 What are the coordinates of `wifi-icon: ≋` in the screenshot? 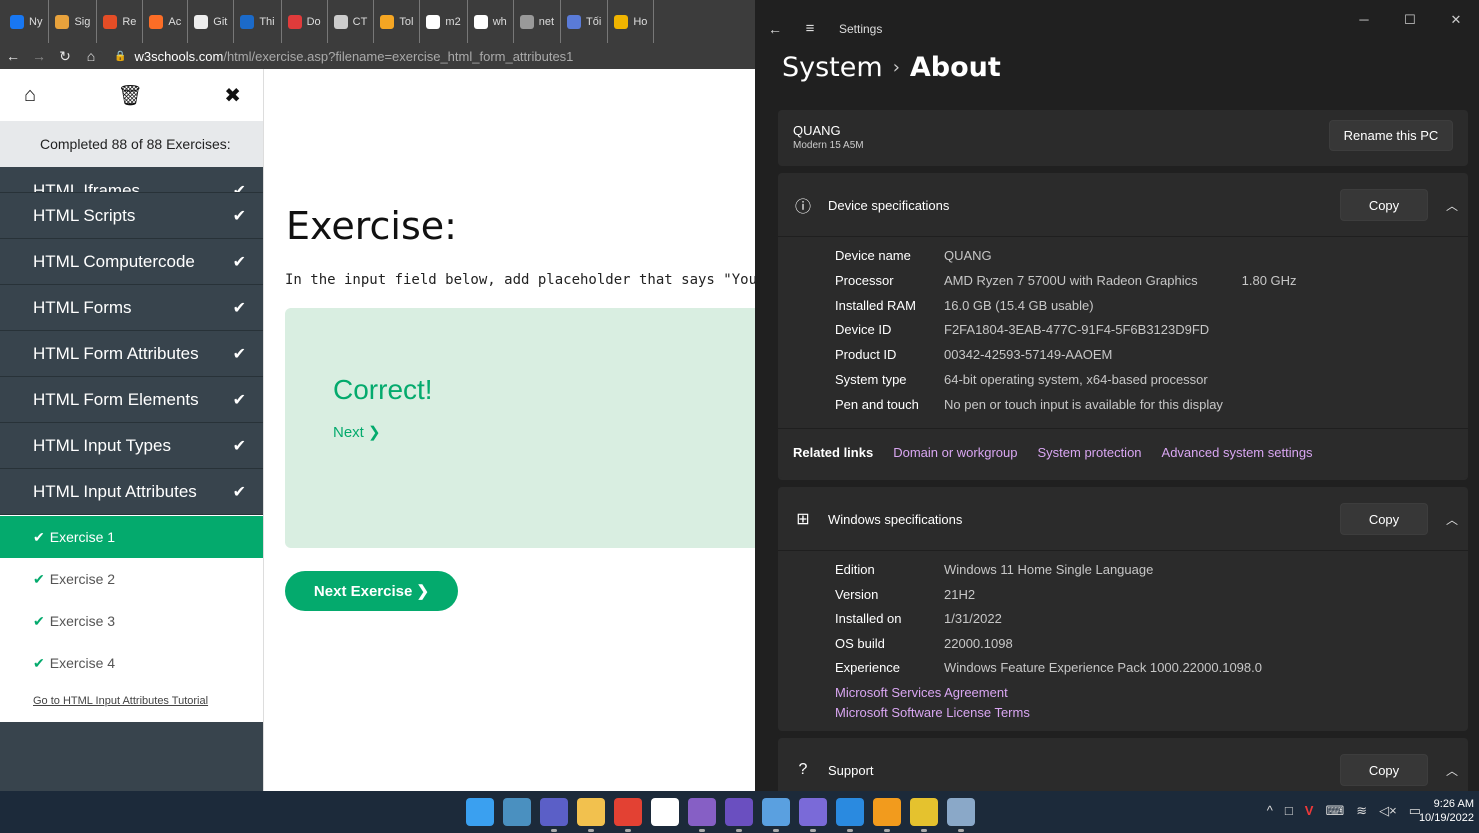 It's located at (1361, 811).